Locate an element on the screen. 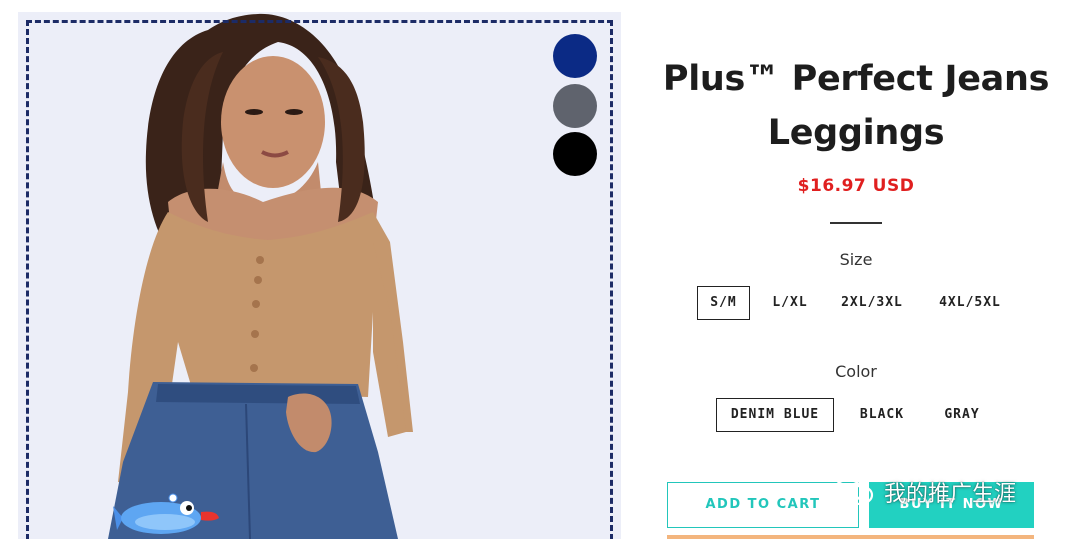  watermark-text: 我的推广生涯 is located at coordinates (950, 494).